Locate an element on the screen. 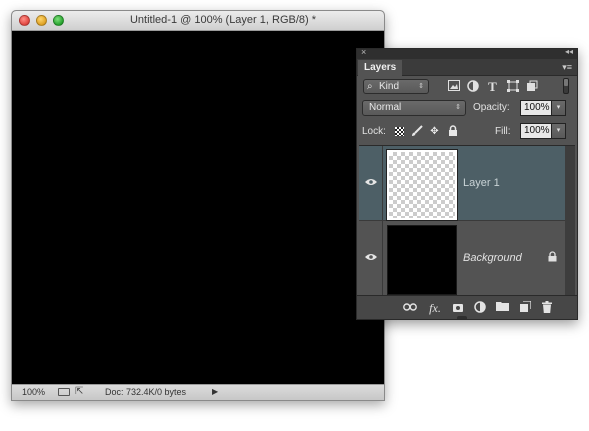 The image size is (589, 431). lock-all-icon is located at coordinates (452, 131).